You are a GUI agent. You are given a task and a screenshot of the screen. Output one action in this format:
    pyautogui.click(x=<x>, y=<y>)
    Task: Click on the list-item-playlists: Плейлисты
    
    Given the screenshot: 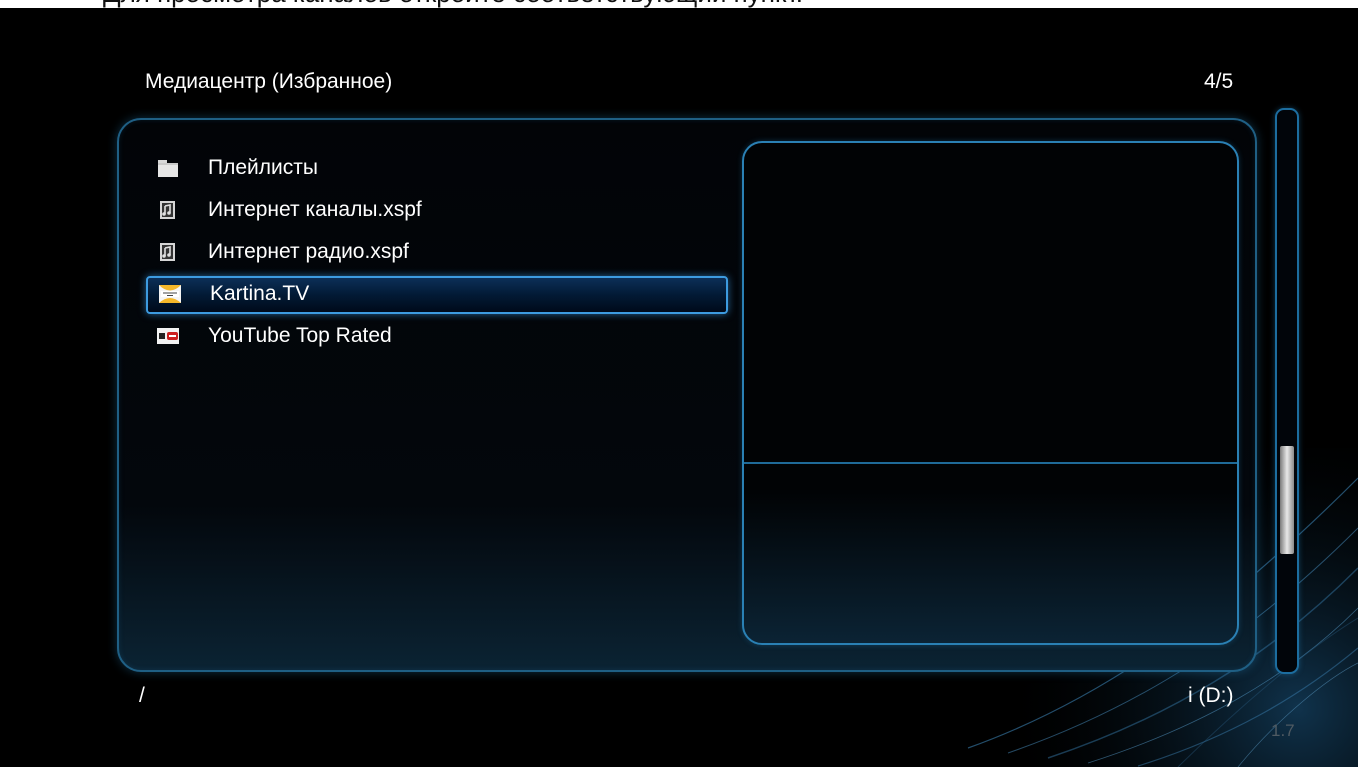 What is the action you would take?
    pyautogui.click(x=435, y=169)
    